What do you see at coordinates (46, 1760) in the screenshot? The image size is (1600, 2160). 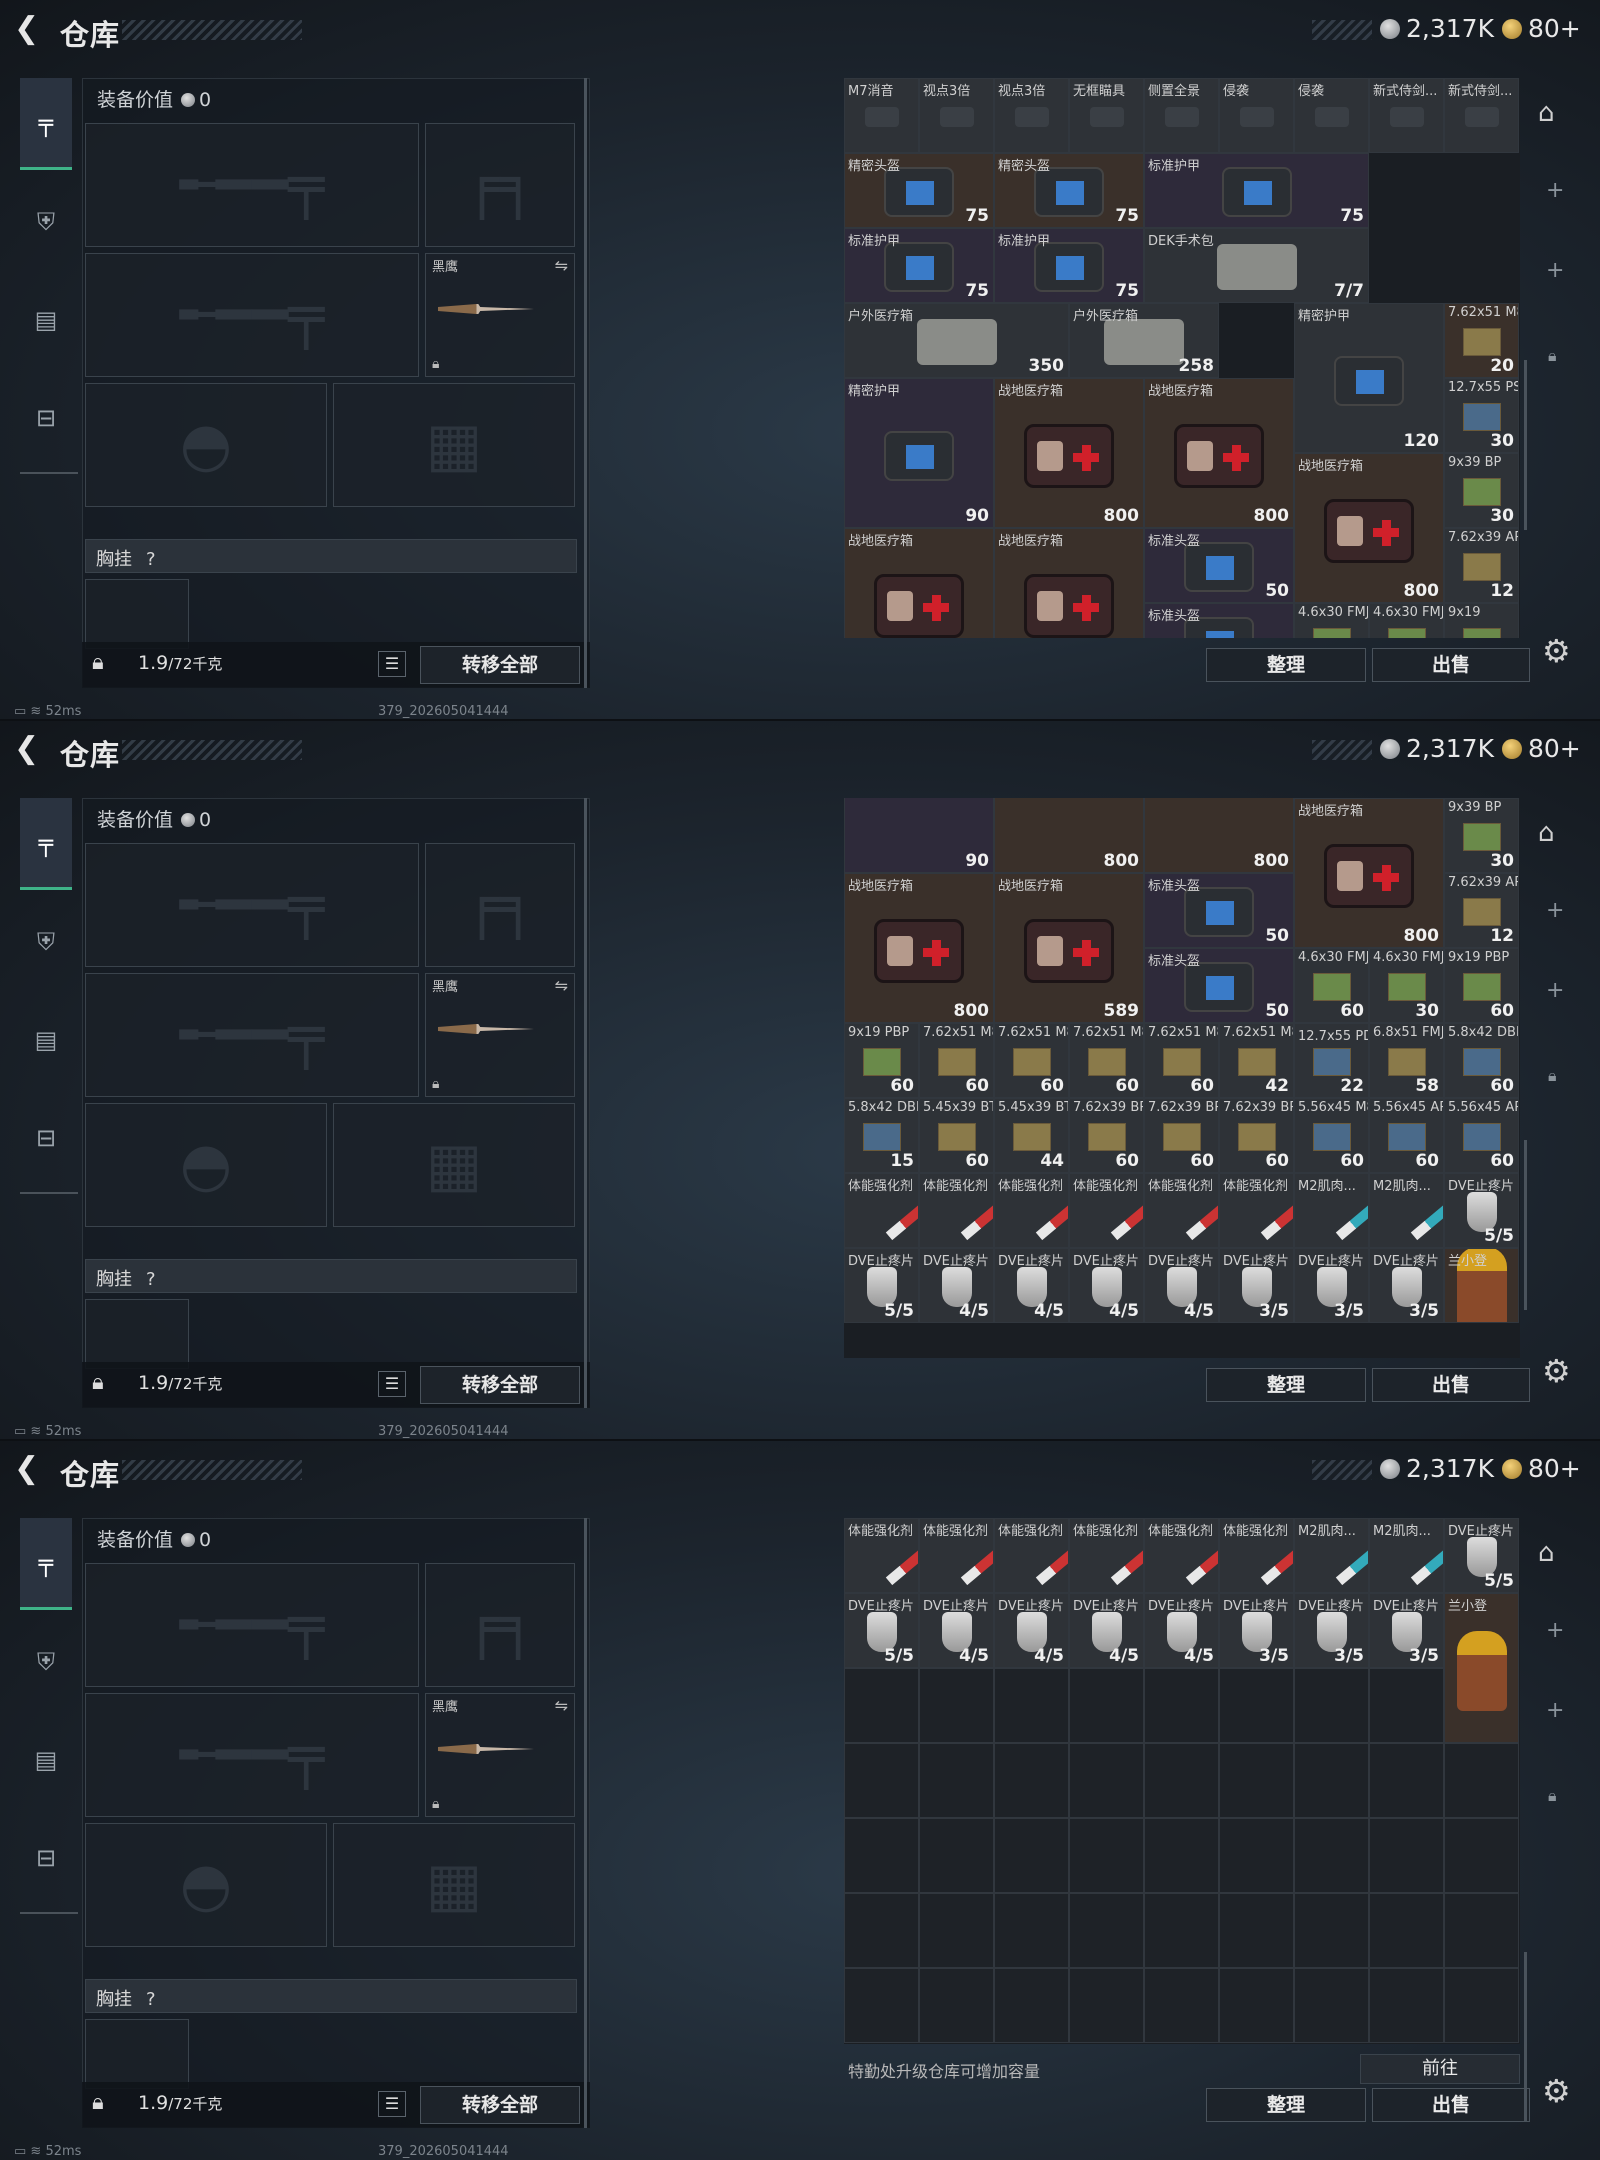 I see `supply-tab-icon: ▤` at bounding box center [46, 1760].